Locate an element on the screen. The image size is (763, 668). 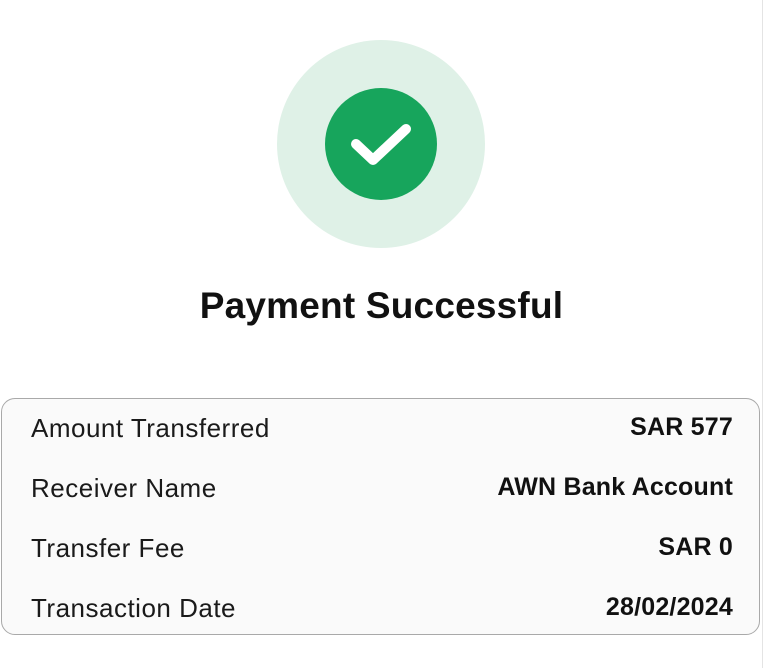
transaction-date-label: Transaction Date is located at coordinates (134, 608).